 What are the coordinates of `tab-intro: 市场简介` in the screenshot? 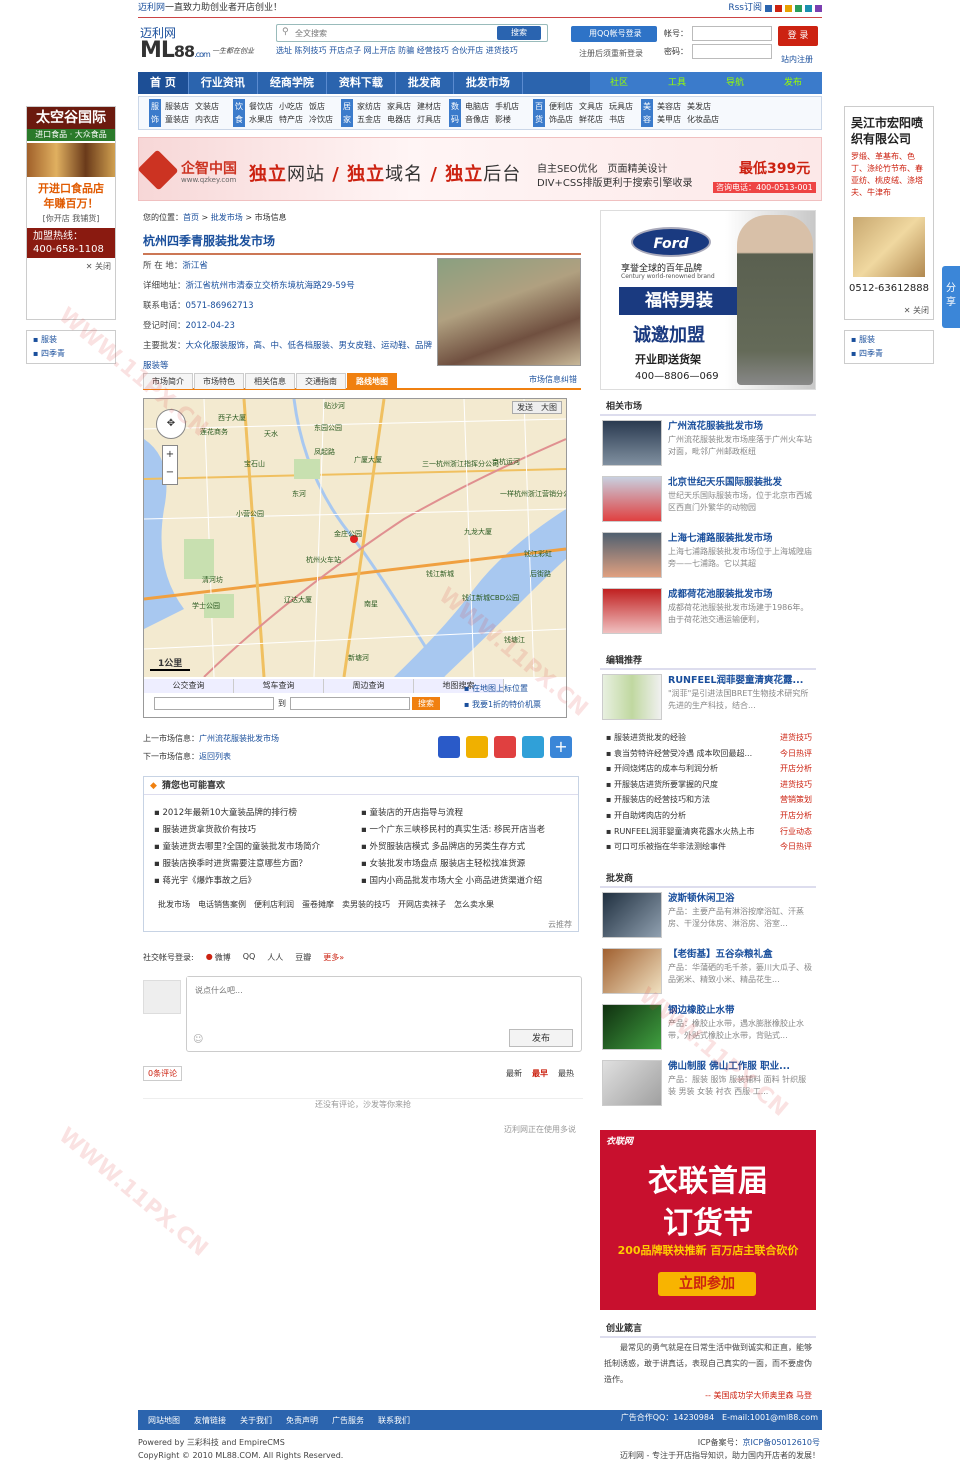 It's located at (168, 381).